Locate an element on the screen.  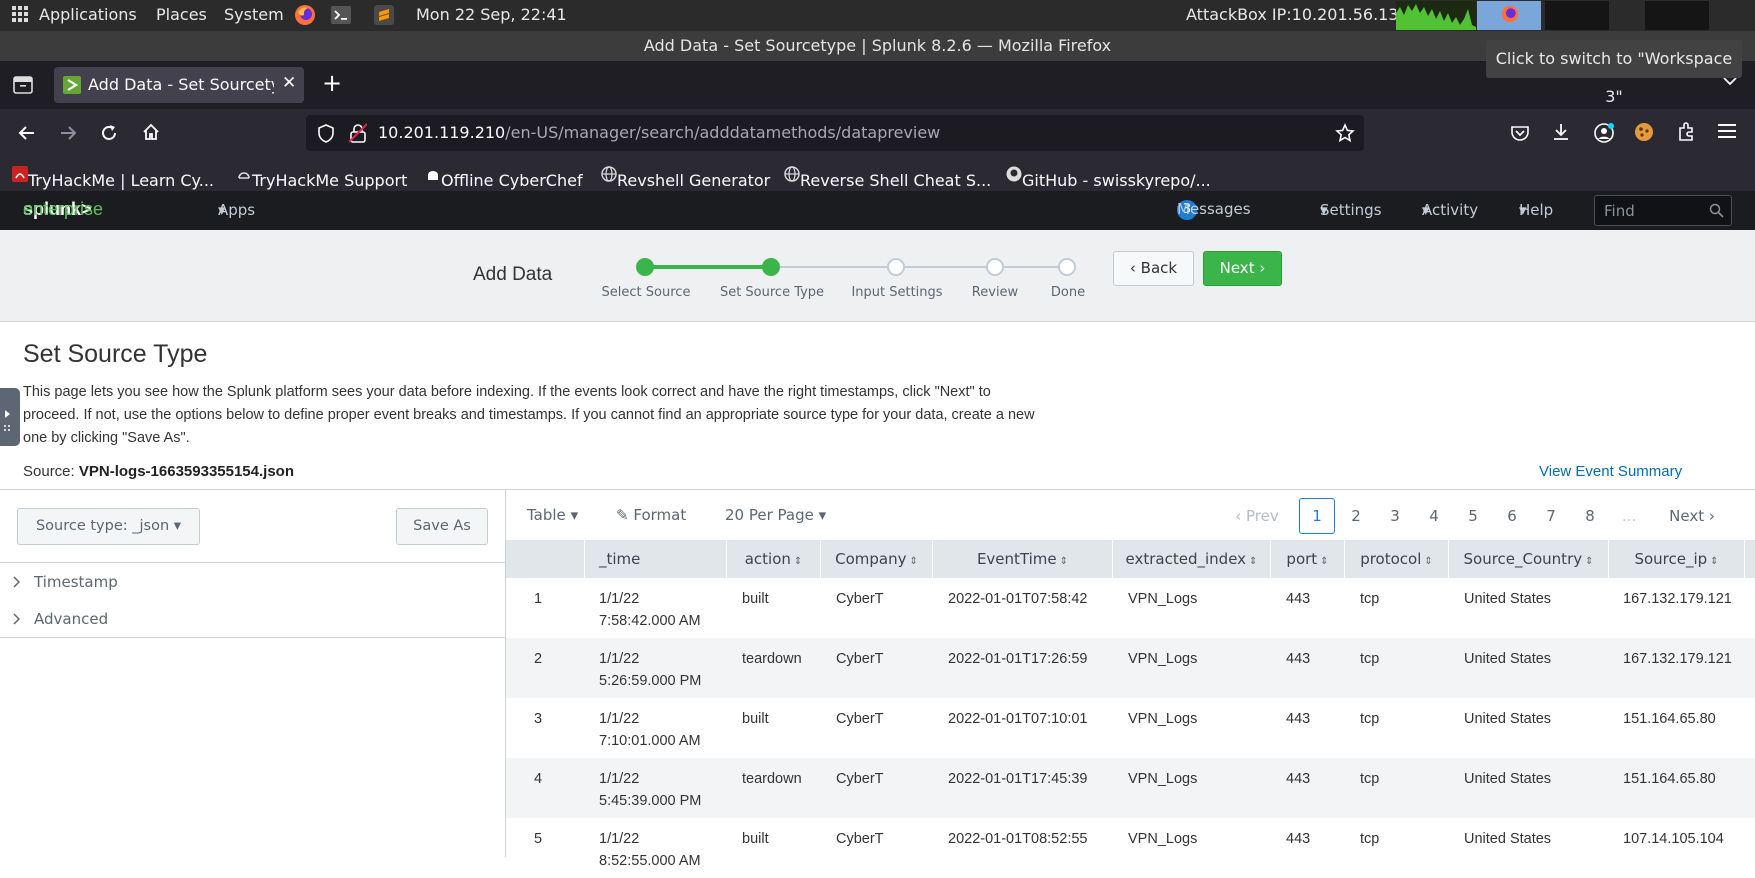
format-button: ✎ Format is located at coordinates (651, 515).